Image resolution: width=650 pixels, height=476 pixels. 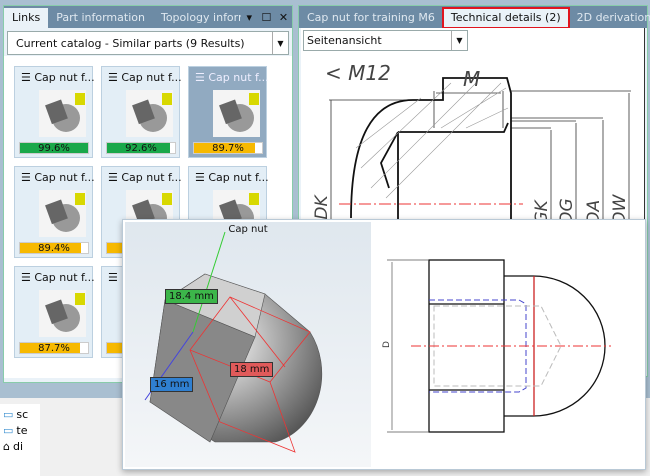 I want to click on 3d-model, so click(x=233, y=342).